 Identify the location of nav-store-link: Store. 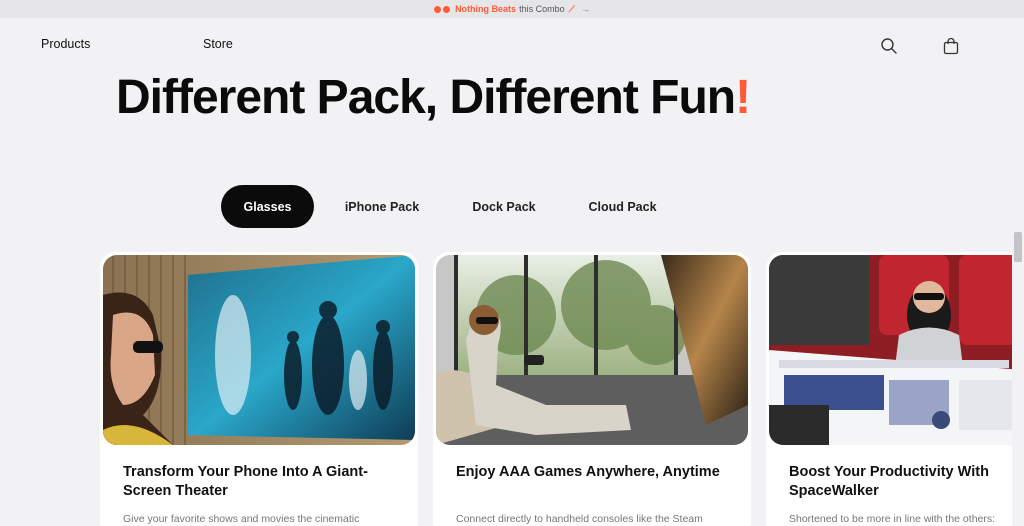
(218, 44).